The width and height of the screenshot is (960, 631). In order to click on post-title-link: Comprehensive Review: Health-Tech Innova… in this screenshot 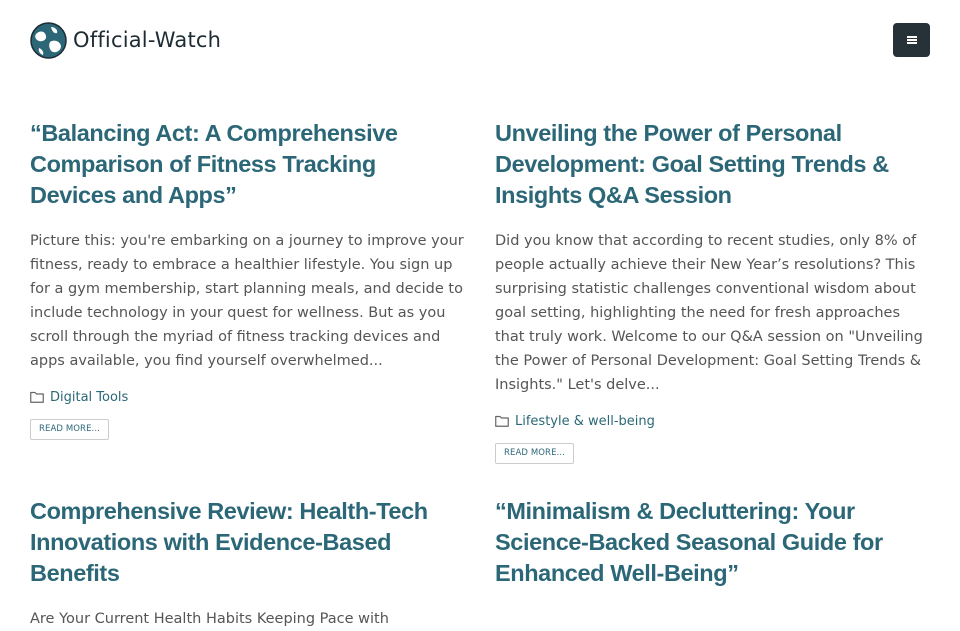, I will do `click(247, 542)`.